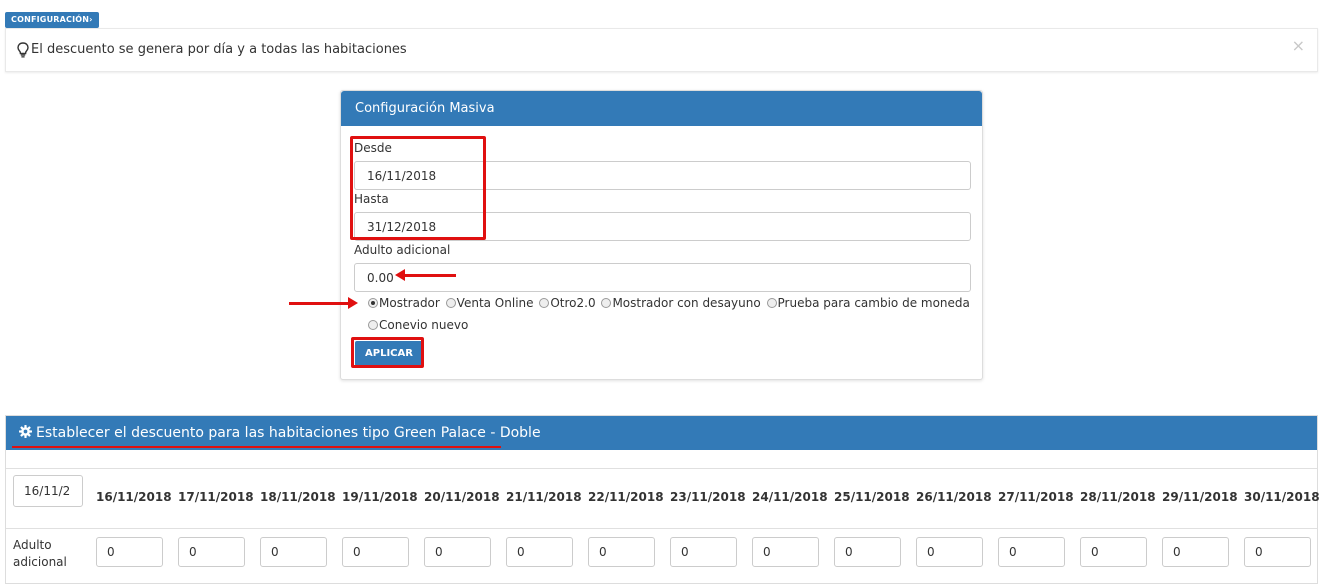 This screenshot has width=1320, height=584. Describe the element at coordinates (662, 226) in the screenshot. I see `hasta-input` at that location.